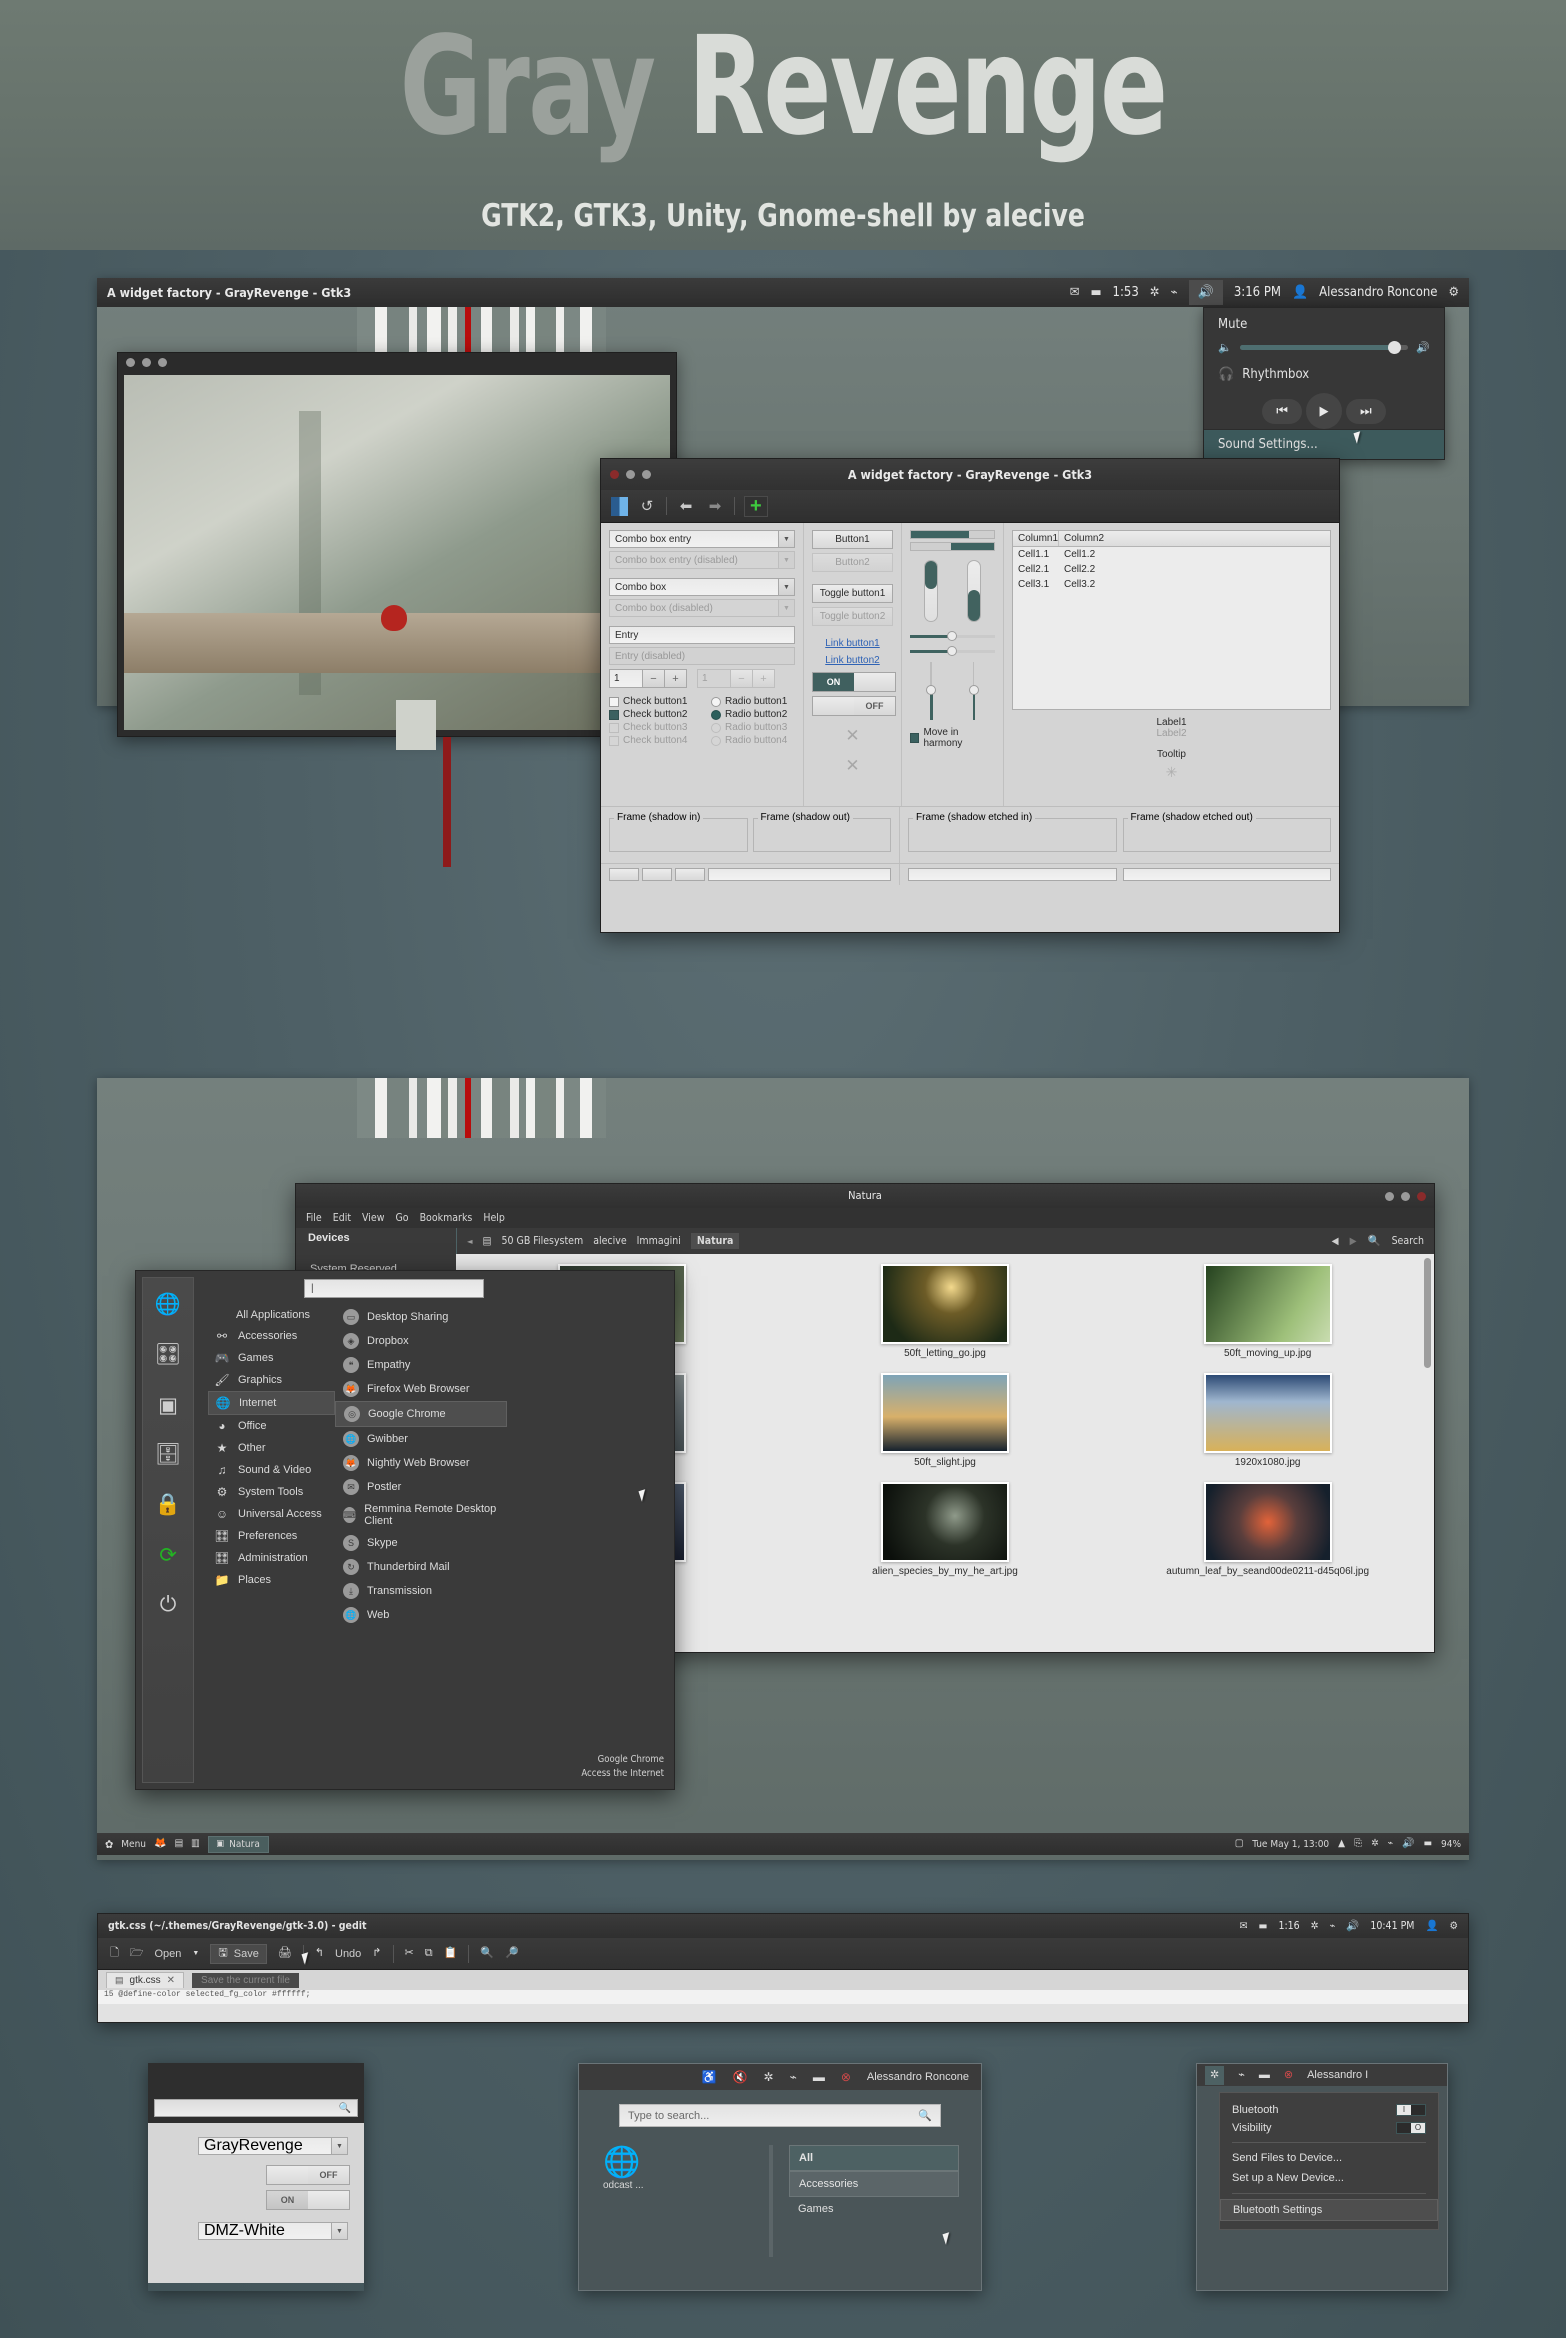  Describe the element at coordinates (421, 1365) in the screenshot. I see `menu-item-empathy: ❝ Empathy` at that location.